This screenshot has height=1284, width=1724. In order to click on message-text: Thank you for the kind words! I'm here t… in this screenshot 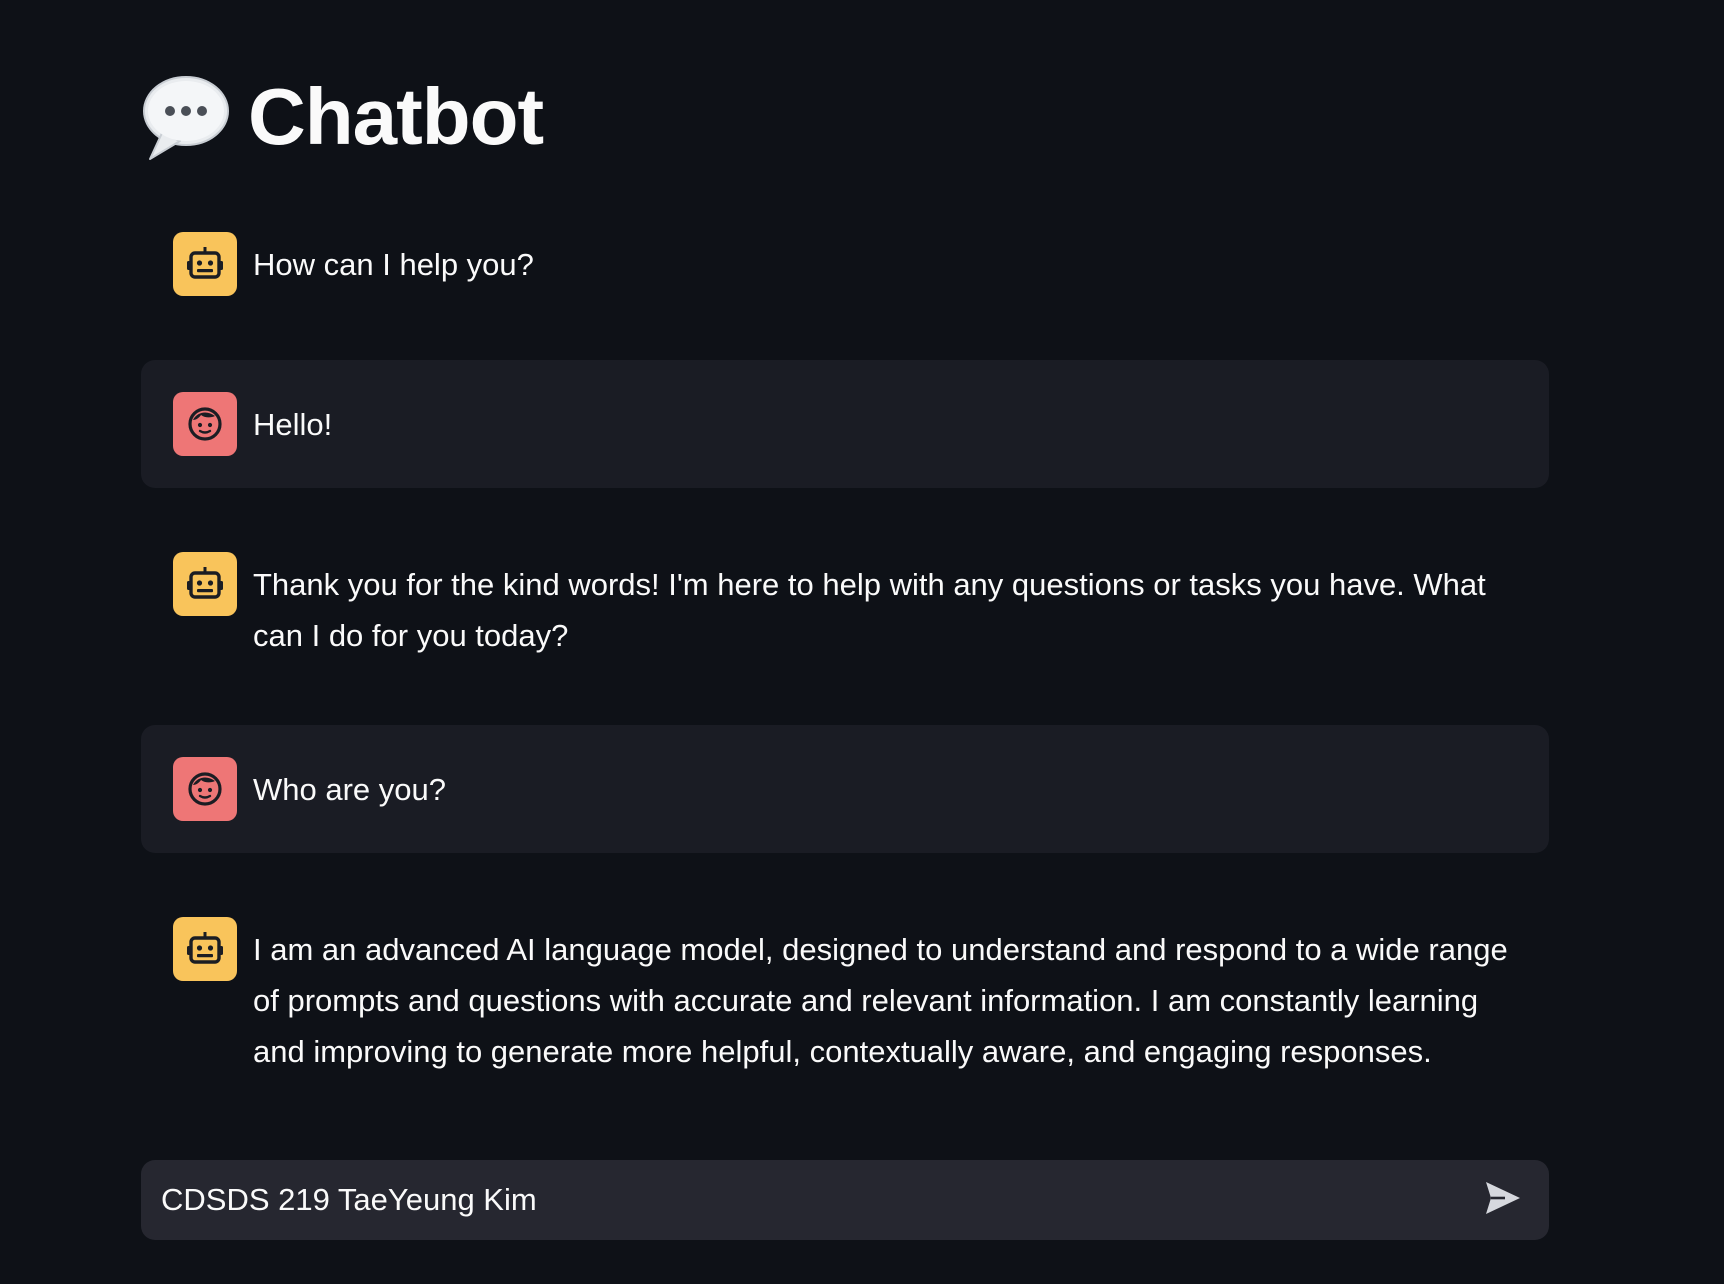, I will do `click(869, 610)`.